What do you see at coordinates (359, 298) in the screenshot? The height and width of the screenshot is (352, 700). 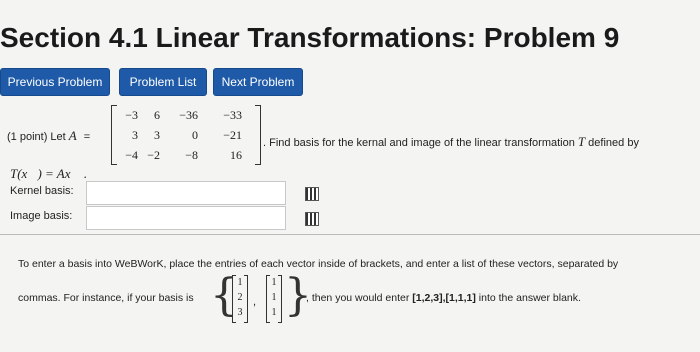 I see `help-text-middle: , then you would enter` at bounding box center [359, 298].